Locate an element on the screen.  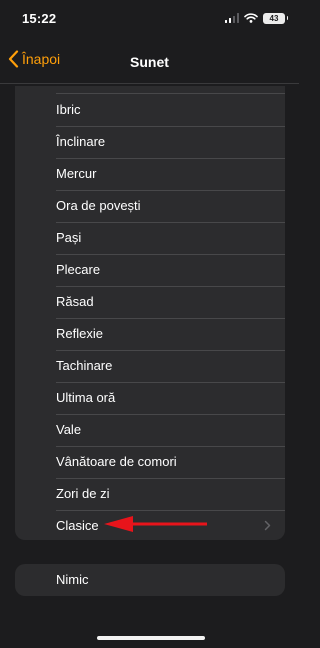
sound-item-tachinare: Tachinare is located at coordinates (150, 366).